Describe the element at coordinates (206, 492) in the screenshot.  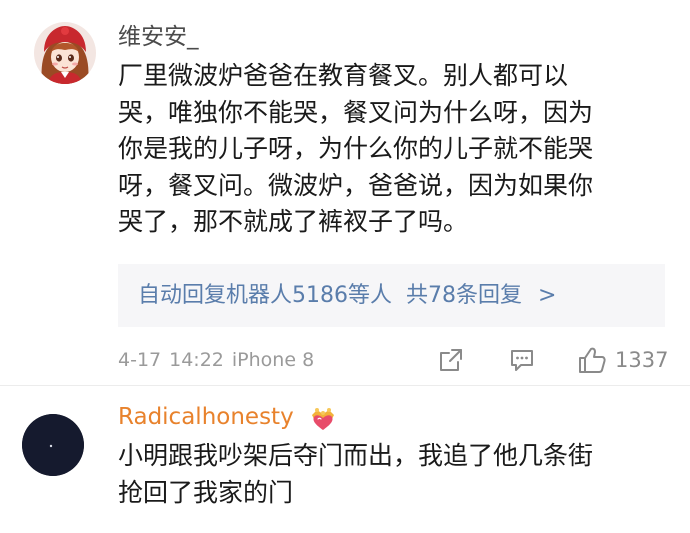
I see `comment-line: 抢回了我家的门` at that location.